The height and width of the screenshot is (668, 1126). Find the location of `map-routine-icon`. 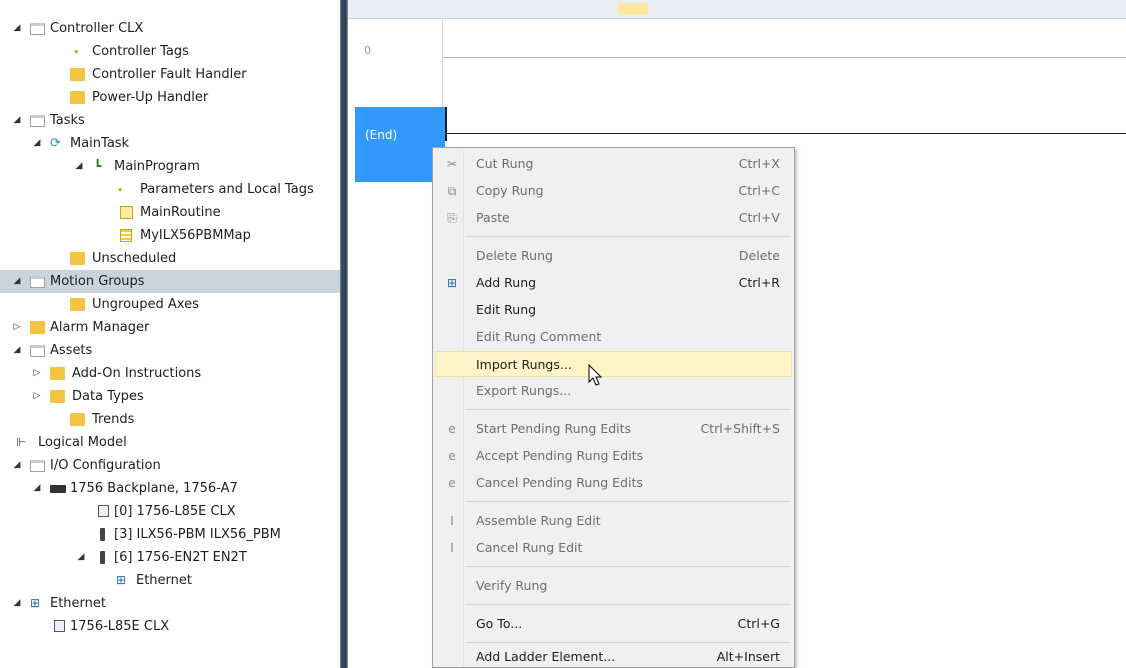

map-routine-icon is located at coordinates (126, 235).